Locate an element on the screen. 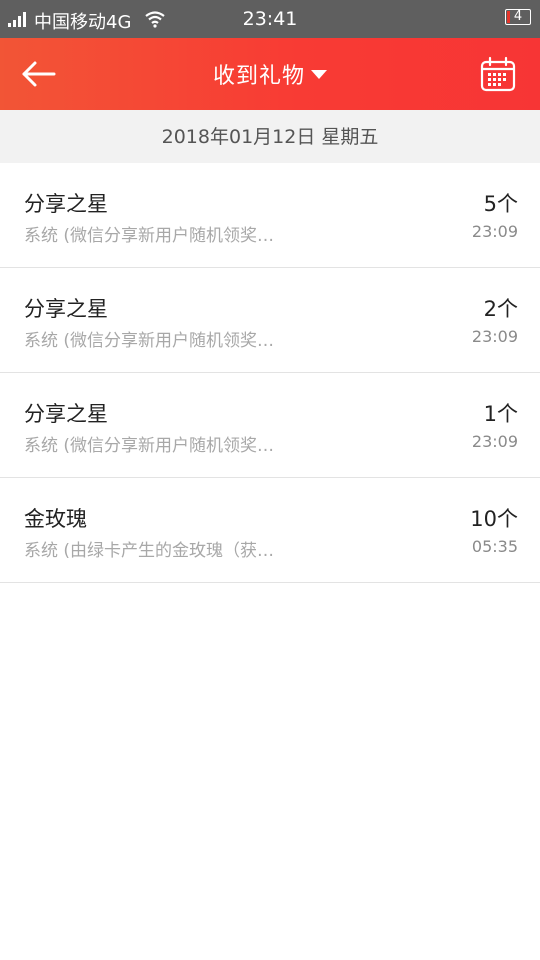 The image size is (540, 960). status-bar: 中国移动4G 23:41 4 is located at coordinates (270, 19).